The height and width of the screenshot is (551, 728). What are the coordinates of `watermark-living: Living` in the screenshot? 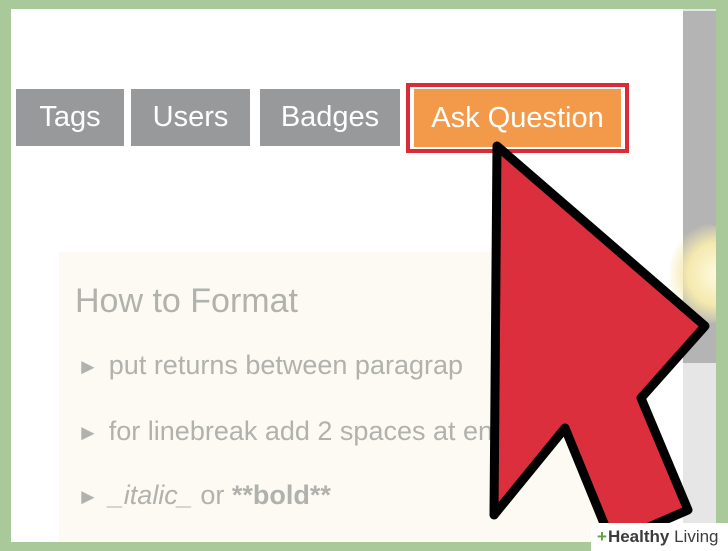 It's located at (696, 536).